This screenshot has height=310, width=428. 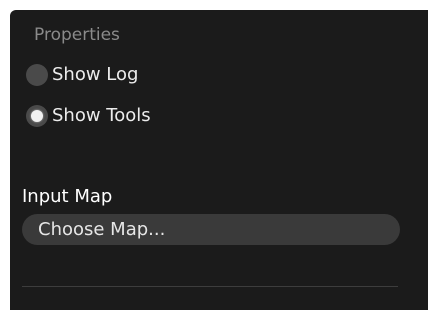 What do you see at coordinates (77, 35) in the screenshot?
I see `properties-title: Properties` at bounding box center [77, 35].